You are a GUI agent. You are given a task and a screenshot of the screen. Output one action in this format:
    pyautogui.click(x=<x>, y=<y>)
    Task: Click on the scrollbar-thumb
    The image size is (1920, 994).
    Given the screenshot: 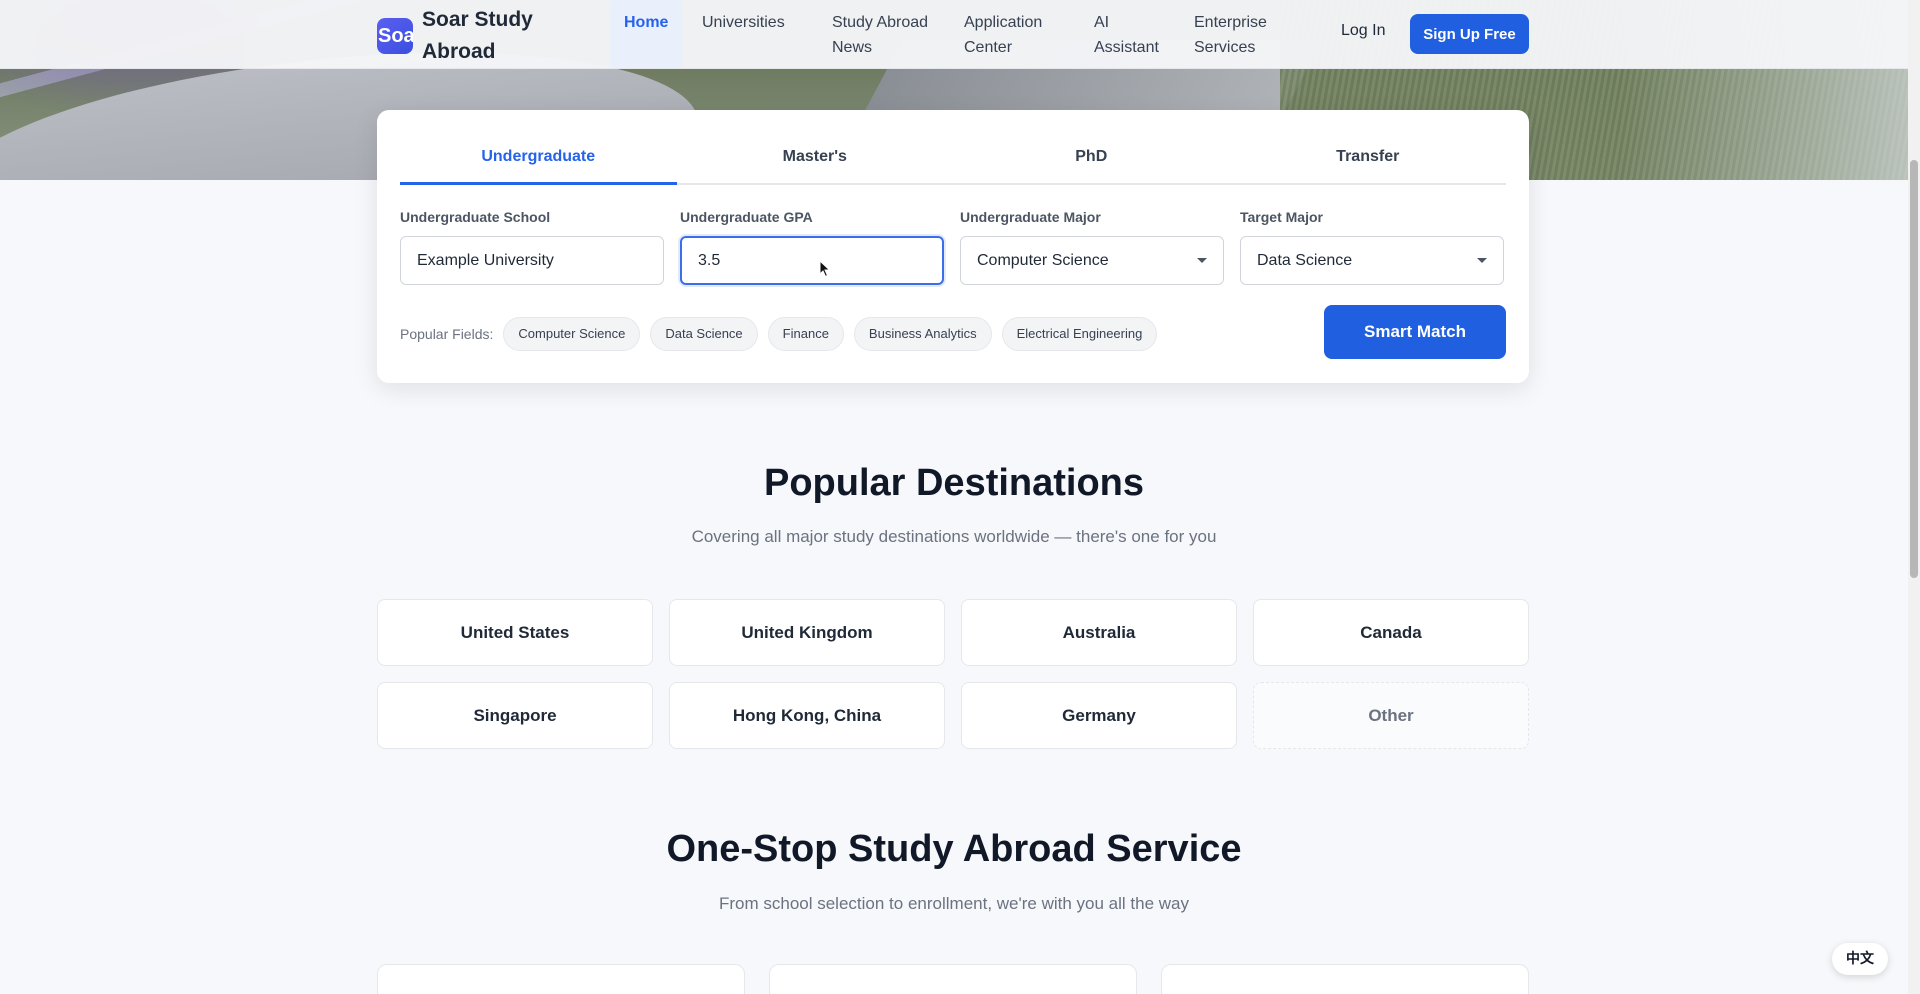 What is the action you would take?
    pyautogui.click(x=1914, y=369)
    